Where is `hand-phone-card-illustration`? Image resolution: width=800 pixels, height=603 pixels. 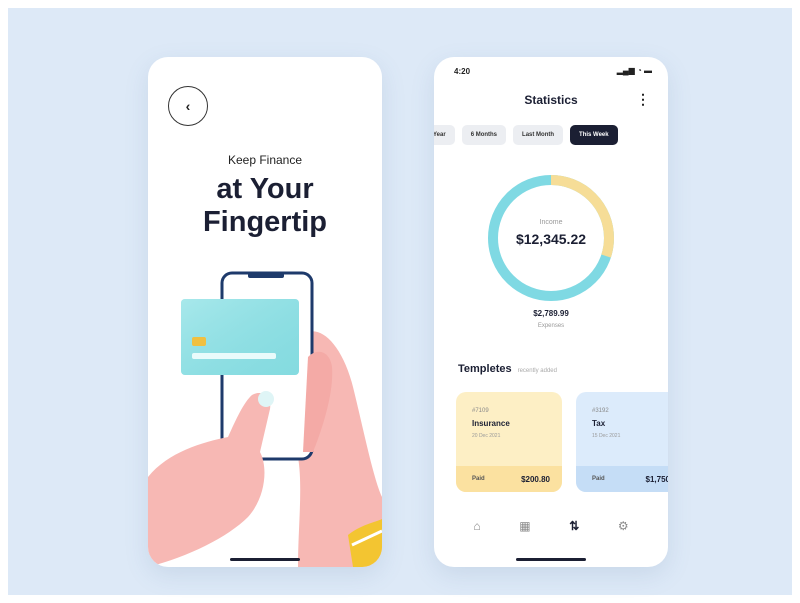 hand-phone-card-illustration is located at coordinates (265, 419).